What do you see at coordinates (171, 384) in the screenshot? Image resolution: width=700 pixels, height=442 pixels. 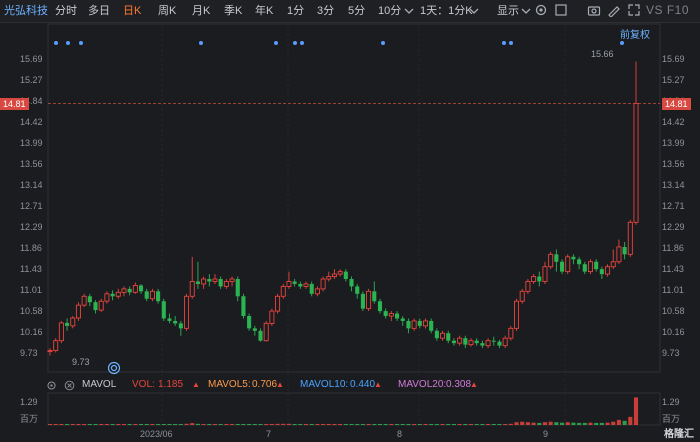 I see `vol-value: 1.185` at bounding box center [171, 384].